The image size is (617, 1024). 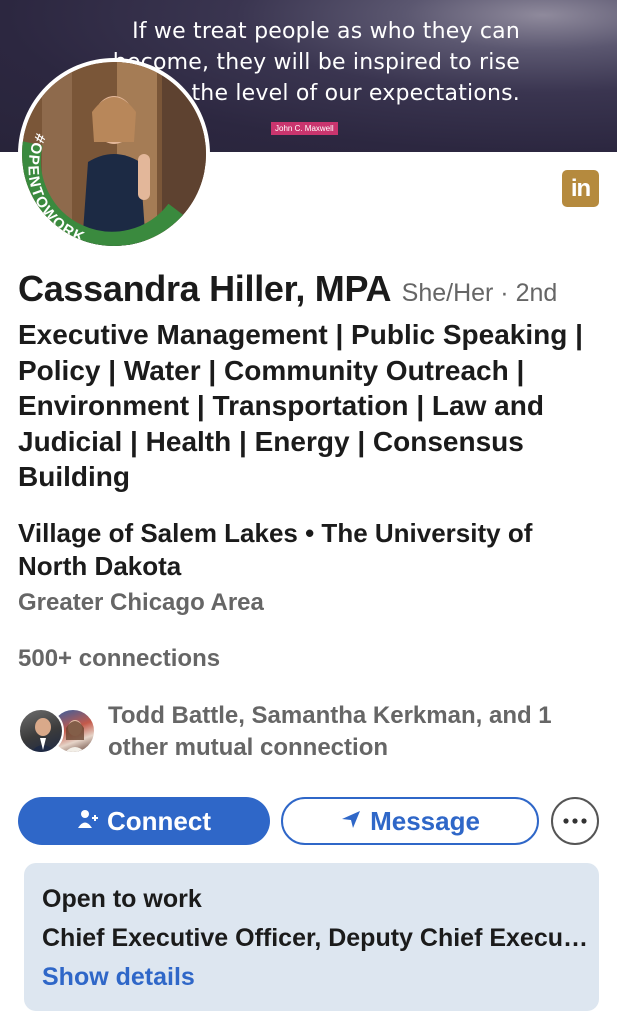 What do you see at coordinates (88, 821) in the screenshot?
I see `person-add-icon` at bounding box center [88, 821].